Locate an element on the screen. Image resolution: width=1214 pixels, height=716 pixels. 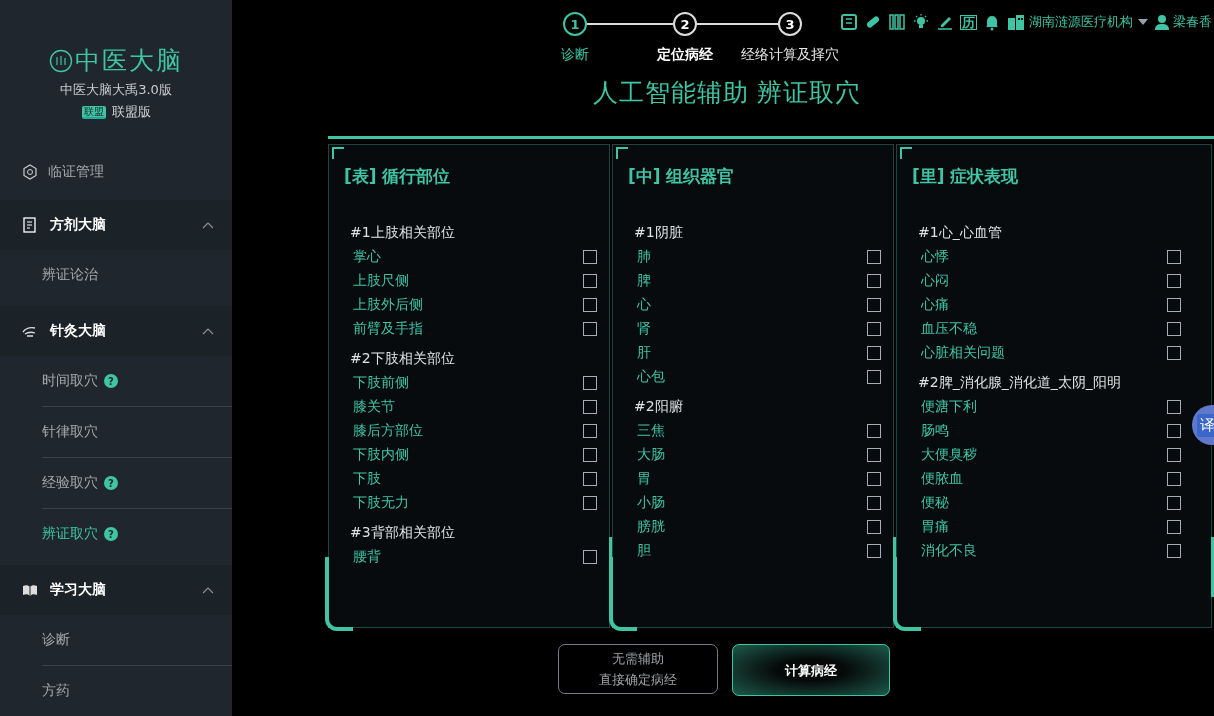
history-icon: 历 is located at coordinates (968, 22).